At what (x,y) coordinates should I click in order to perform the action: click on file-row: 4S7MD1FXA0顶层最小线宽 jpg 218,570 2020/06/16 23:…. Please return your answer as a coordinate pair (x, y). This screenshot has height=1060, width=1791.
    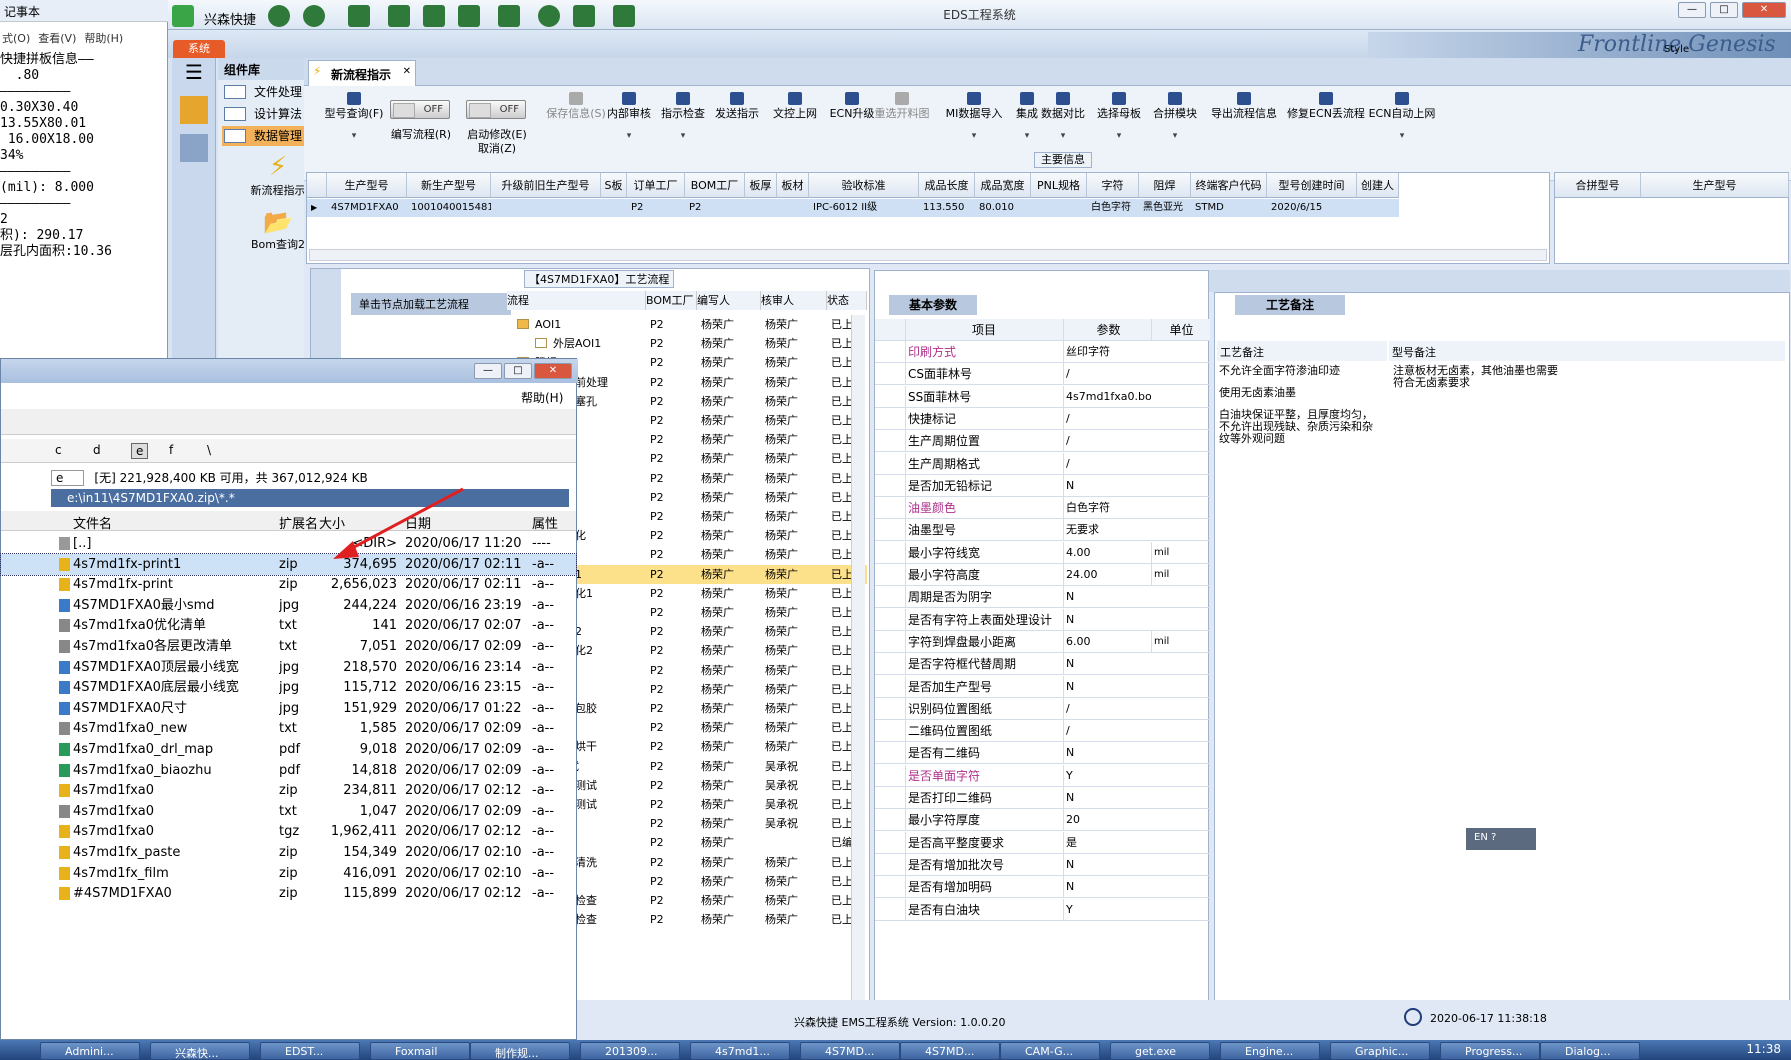
    Looking at the image, I should click on (288, 667).